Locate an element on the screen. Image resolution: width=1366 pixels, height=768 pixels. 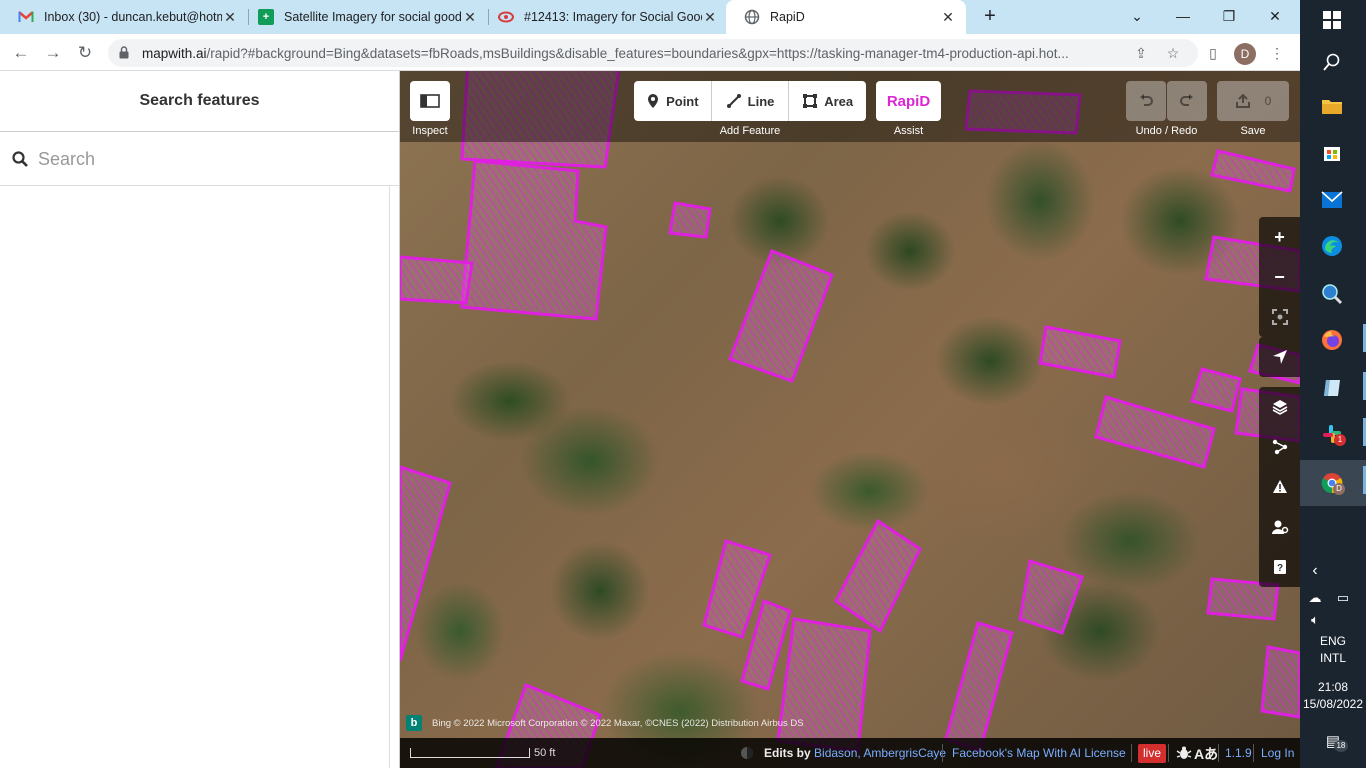
warning-icon is located at coordinates (1279, 486).